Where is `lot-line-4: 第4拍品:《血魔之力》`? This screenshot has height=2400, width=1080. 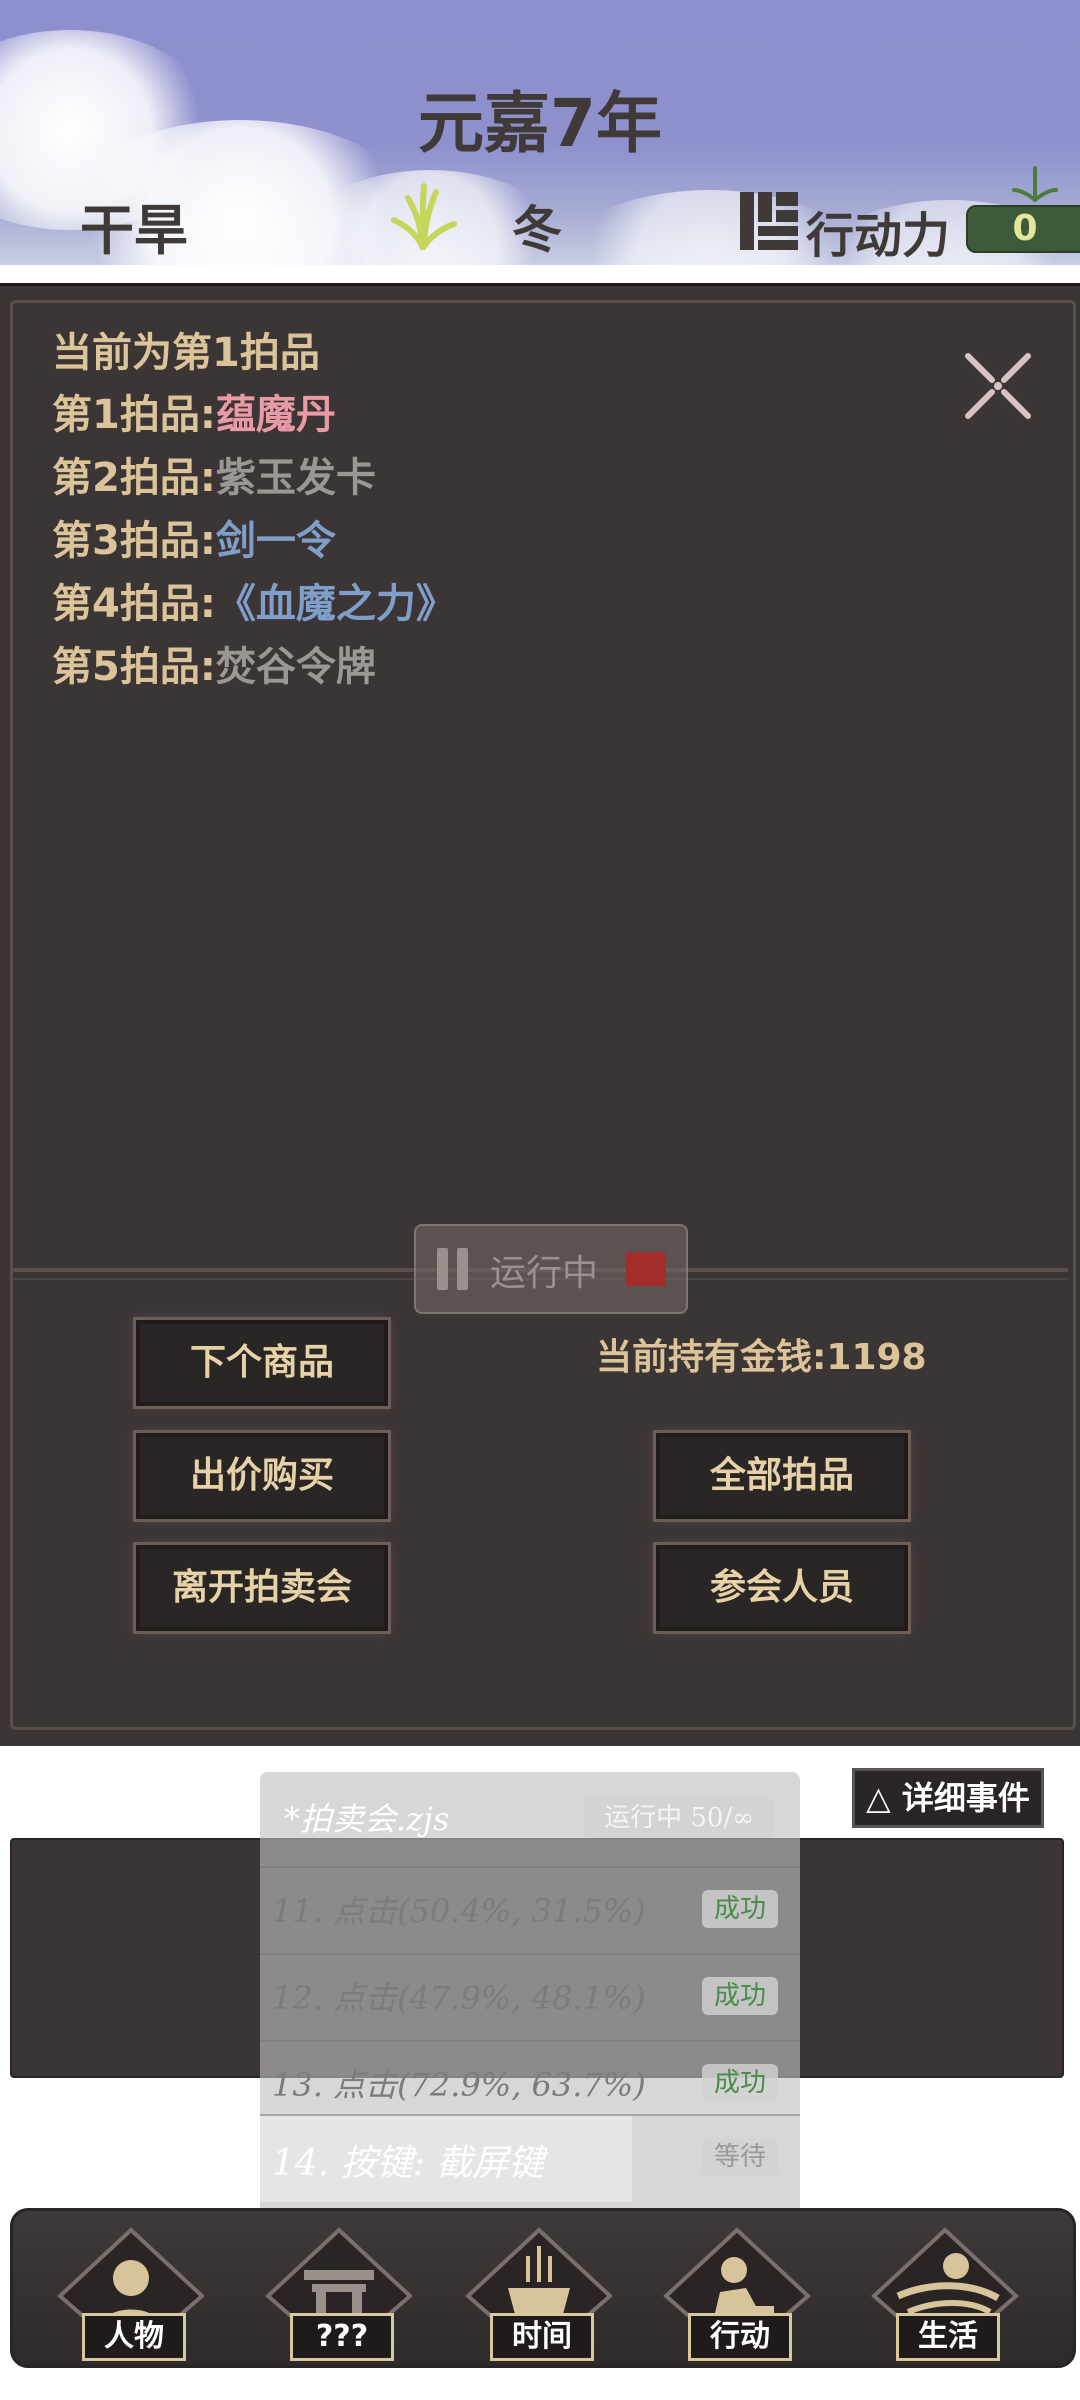 lot-line-4: 第4拍品:《血魔之力》 is located at coordinates (254, 604).